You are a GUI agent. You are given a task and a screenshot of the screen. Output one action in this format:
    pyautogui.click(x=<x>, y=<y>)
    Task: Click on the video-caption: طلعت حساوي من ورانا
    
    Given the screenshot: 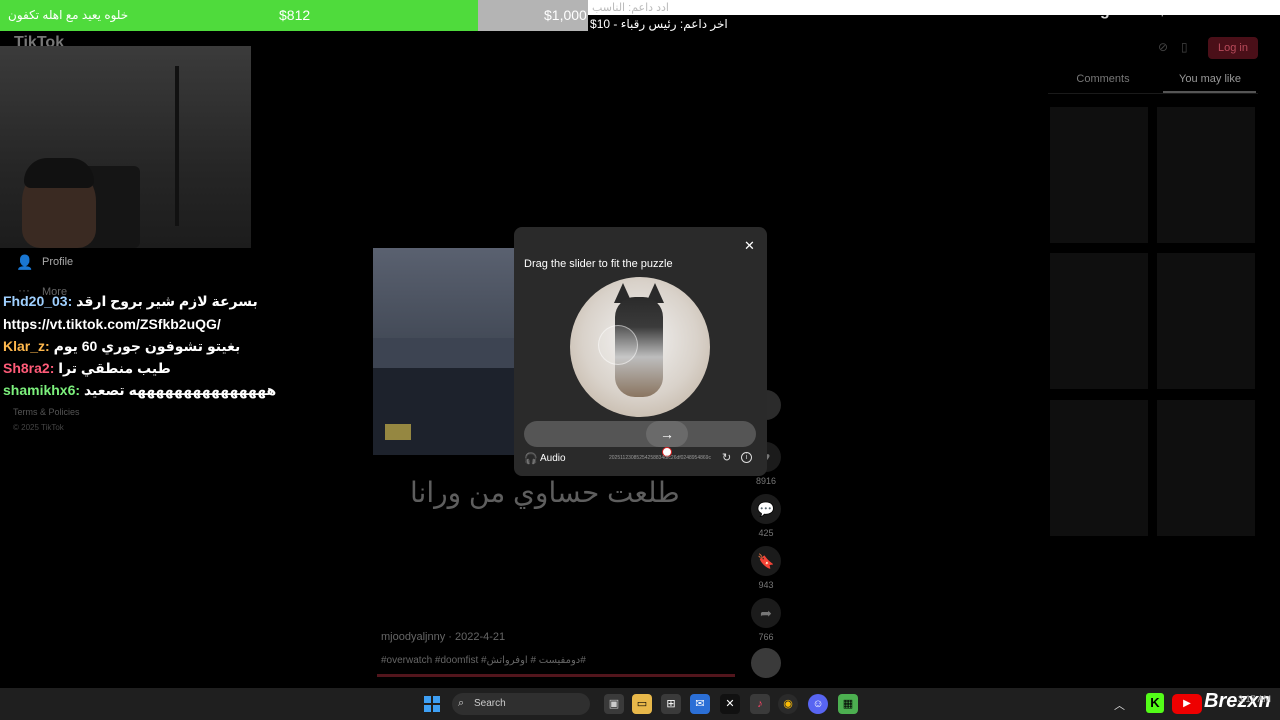 What is the action you would take?
    pyautogui.click(x=545, y=492)
    